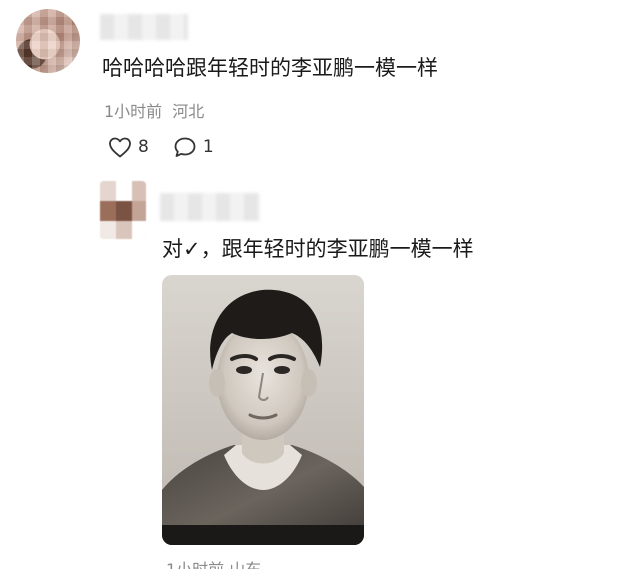  I want to click on reply-meta: 1小时前 山东, so click(213, 562).